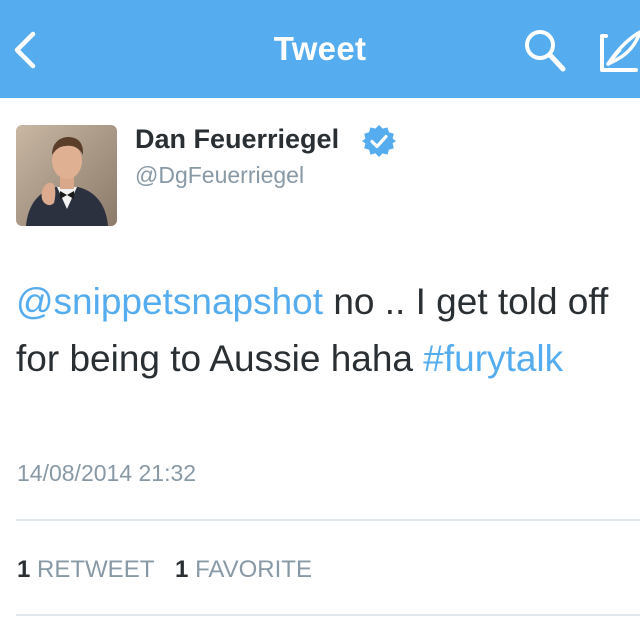 The height and width of the screenshot is (640, 640). I want to click on retweets-stat: 1 RETWEET, so click(85, 570).